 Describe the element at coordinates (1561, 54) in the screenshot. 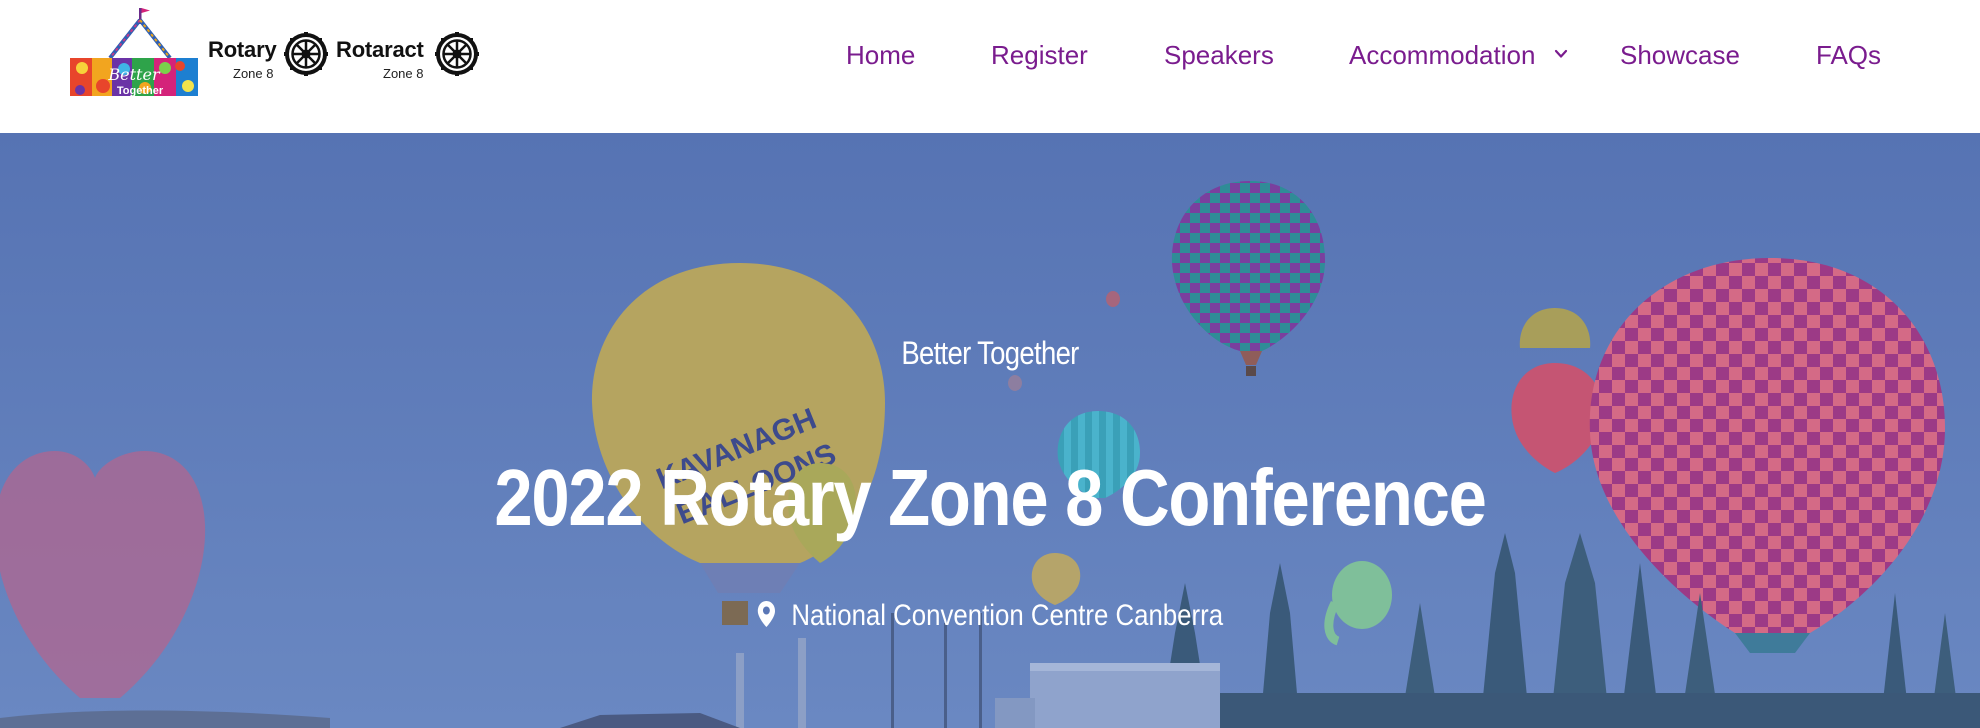

I see `chevron-down-icon` at that location.